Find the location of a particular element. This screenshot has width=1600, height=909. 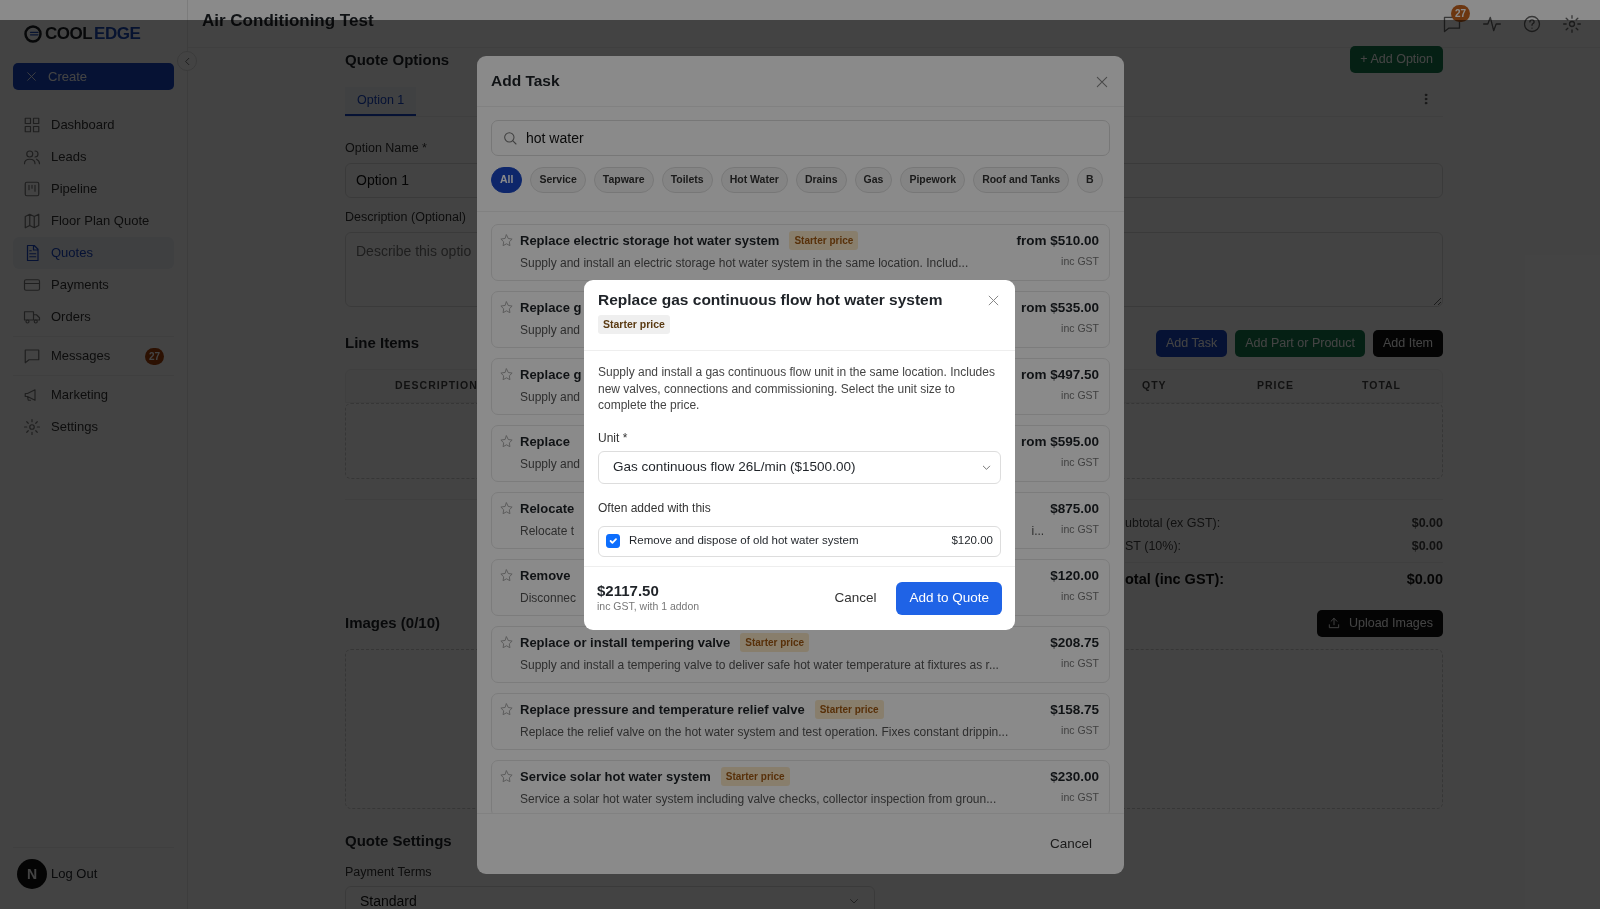

kanban-icon is located at coordinates (32, 189).